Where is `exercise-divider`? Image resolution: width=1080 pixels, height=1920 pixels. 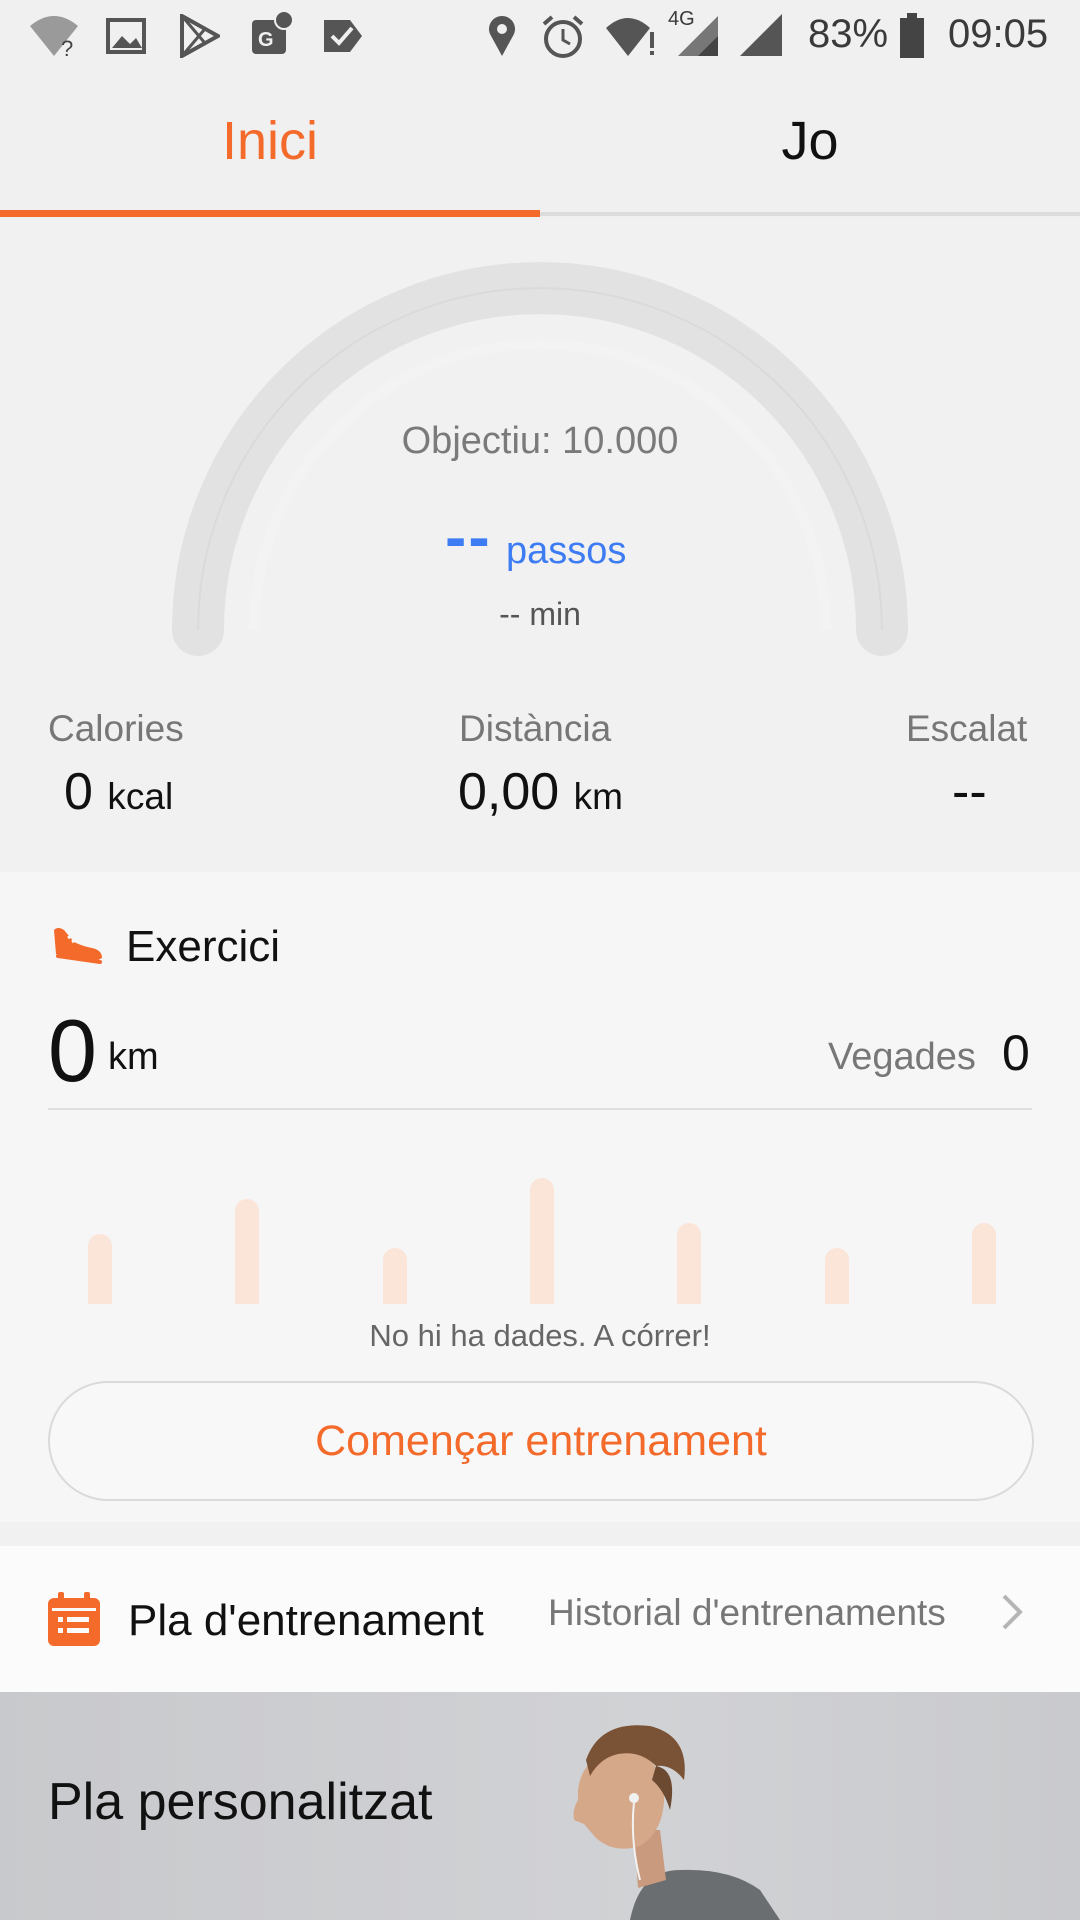 exercise-divider is located at coordinates (540, 1109).